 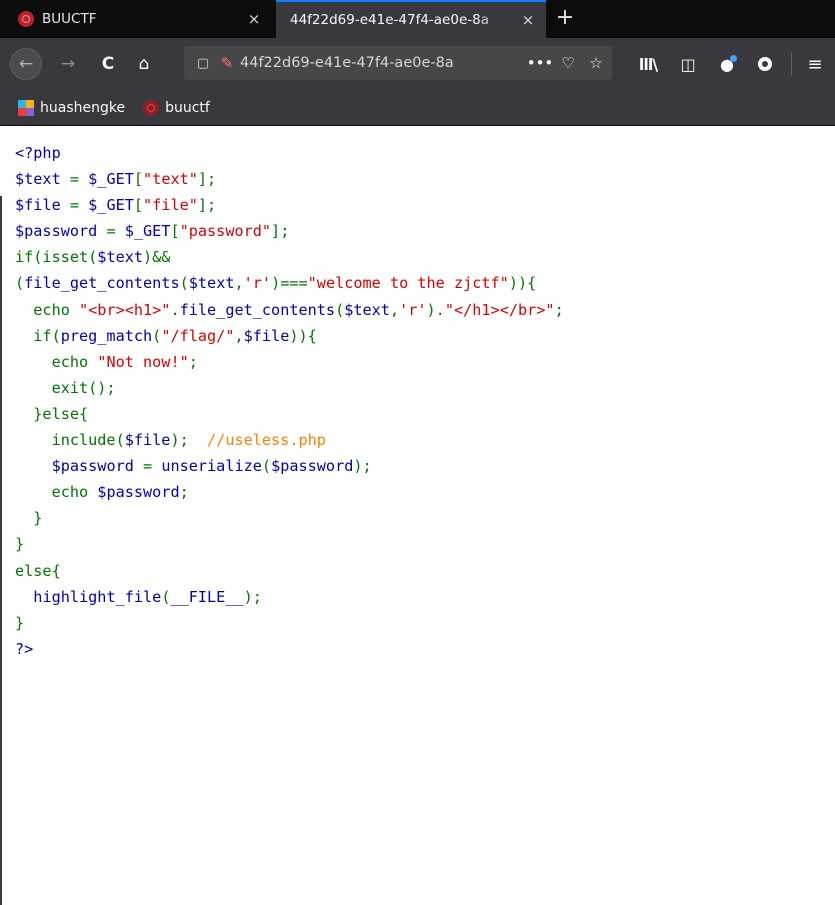 What do you see at coordinates (383, 63) in the screenshot?
I see `url-text: 44f22d69-e41e-47f4-ae0e-8a` at bounding box center [383, 63].